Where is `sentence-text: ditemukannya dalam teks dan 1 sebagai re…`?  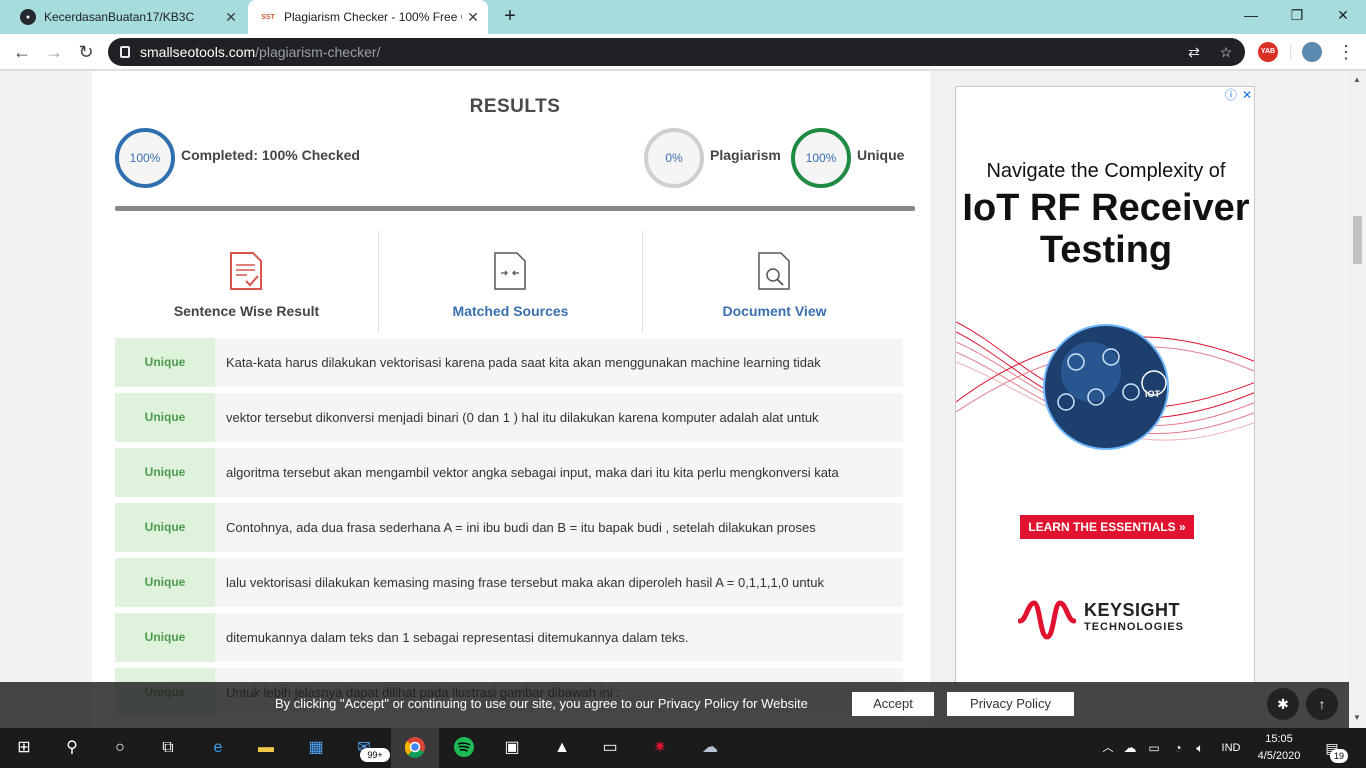
sentence-text: ditemukannya dalam teks dan 1 sebagai re… is located at coordinates (457, 637).